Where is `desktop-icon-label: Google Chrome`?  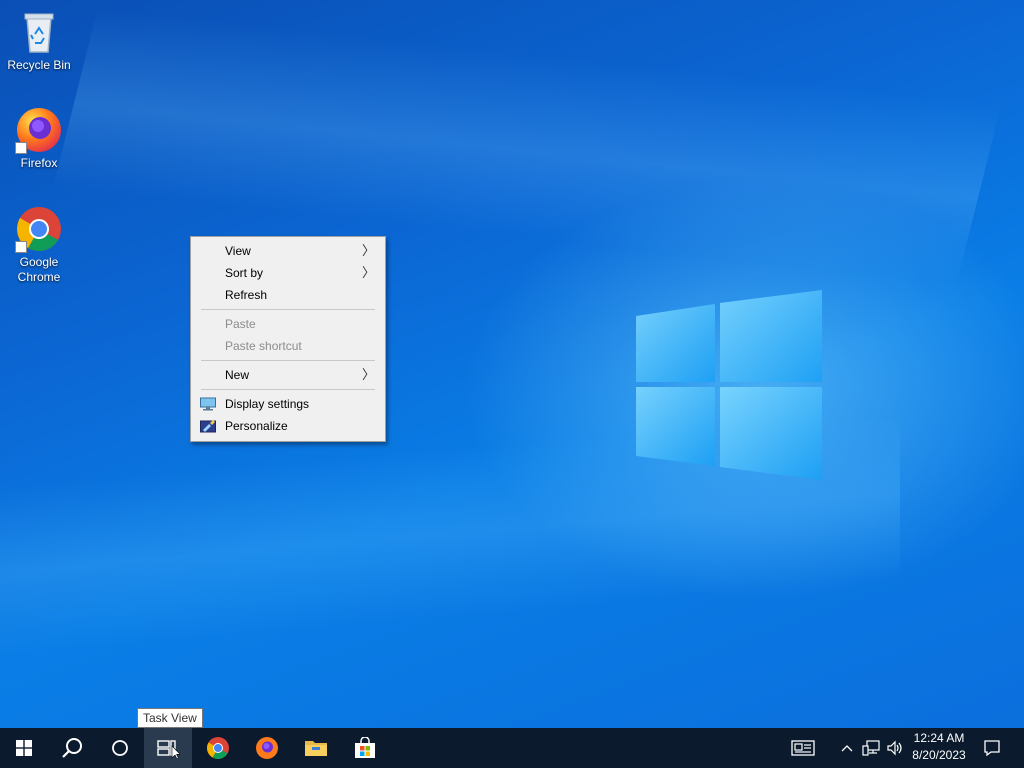
desktop-icon-label: Google Chrome is located at coordinates (39, 269).